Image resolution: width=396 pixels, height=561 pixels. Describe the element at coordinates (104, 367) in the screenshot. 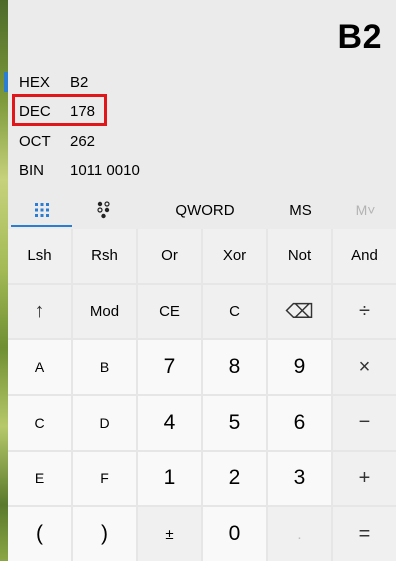

I see `hex-b-button: B` at that location.